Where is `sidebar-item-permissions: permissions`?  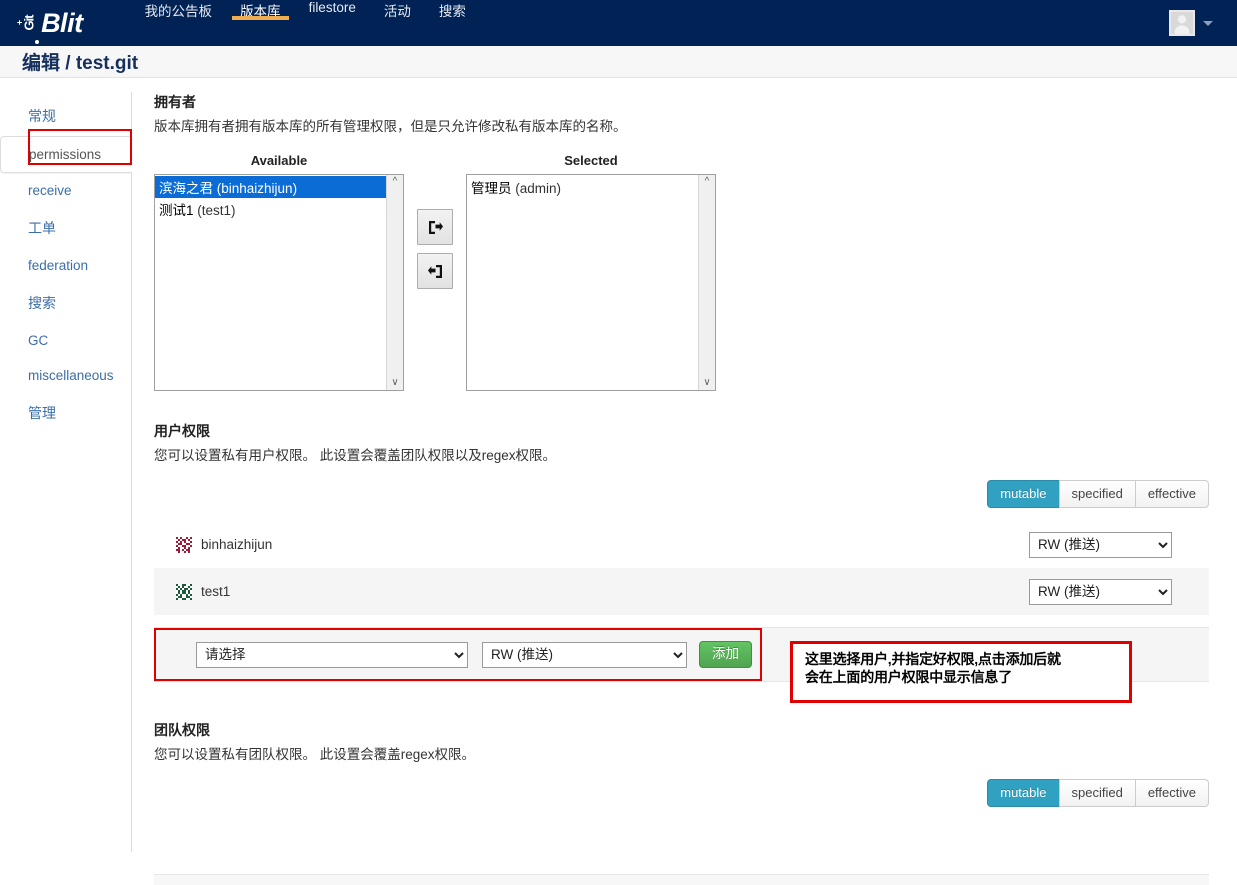 sidebar-item-permissions: permissions is located at coordinates (66, 154).